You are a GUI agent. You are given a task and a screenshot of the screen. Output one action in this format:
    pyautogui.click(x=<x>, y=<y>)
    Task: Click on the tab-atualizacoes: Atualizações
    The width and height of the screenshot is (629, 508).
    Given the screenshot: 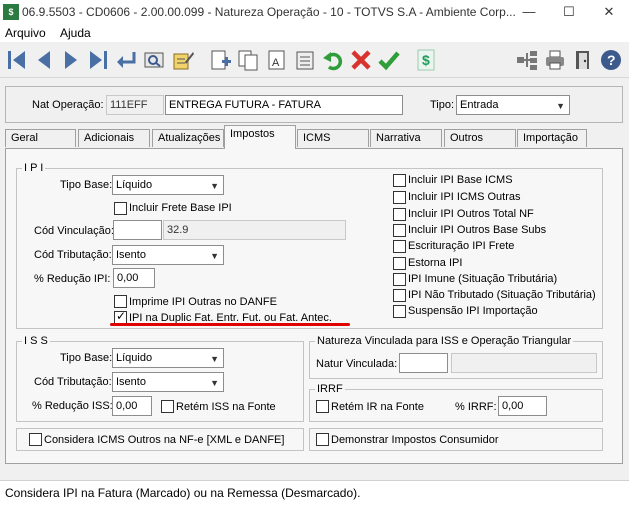 What is the action you would take?
    pyautogui.click(x=188, y=138)
    